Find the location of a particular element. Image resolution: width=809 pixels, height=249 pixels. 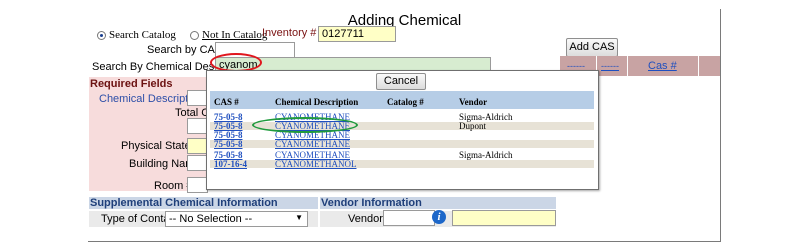

physical-state-label: Physical State is located at coordinates (156, 146).